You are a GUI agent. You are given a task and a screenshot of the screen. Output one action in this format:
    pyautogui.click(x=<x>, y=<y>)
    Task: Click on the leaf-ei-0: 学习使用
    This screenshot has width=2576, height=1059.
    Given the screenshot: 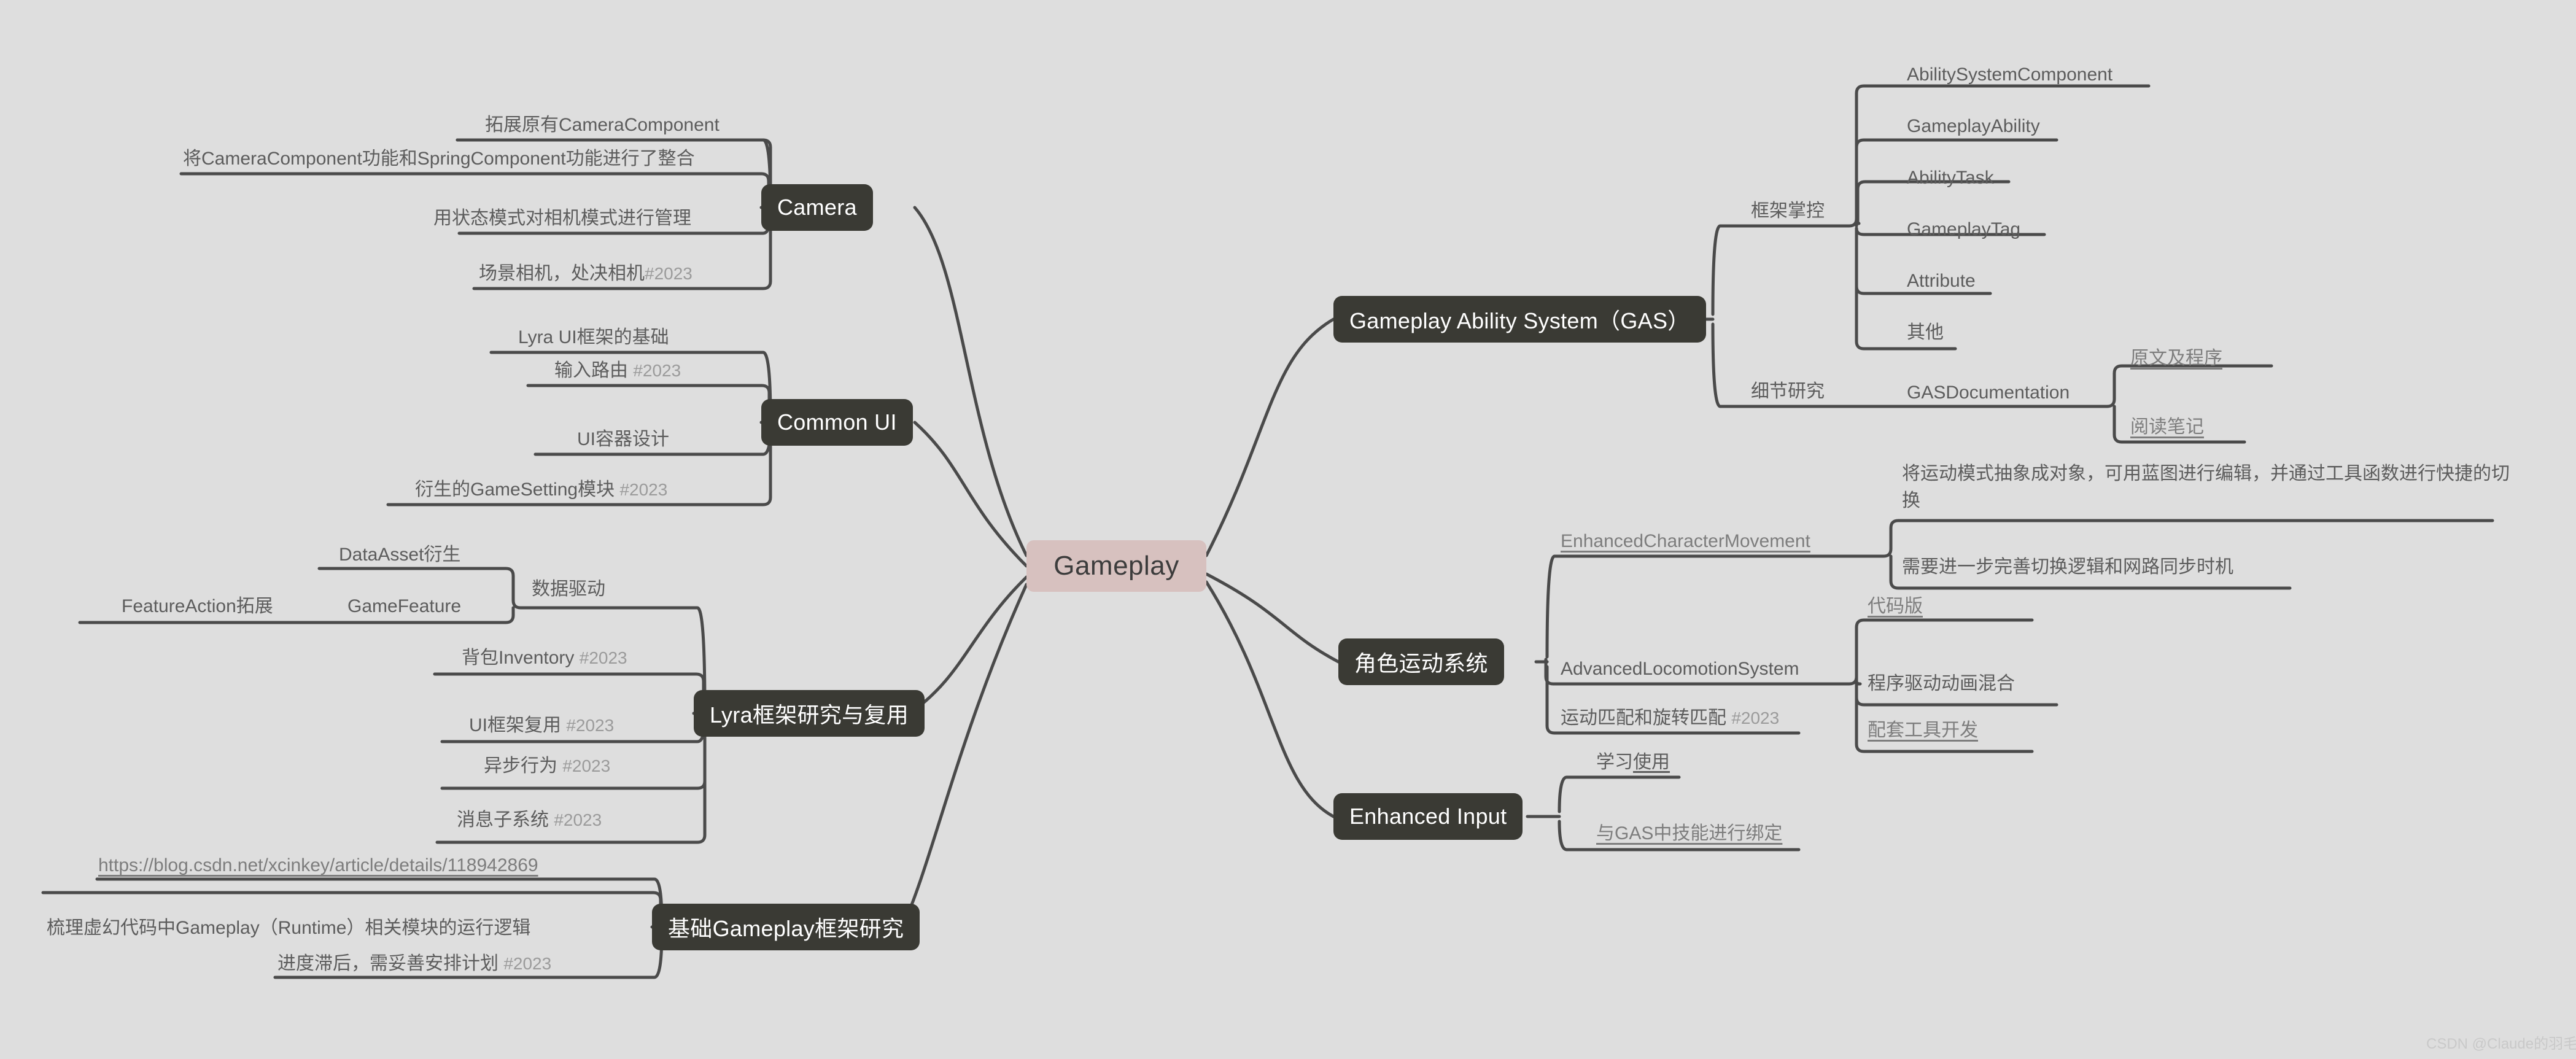 What is the action you would take?
    pyautogui.click(x=1633, y=763)
    